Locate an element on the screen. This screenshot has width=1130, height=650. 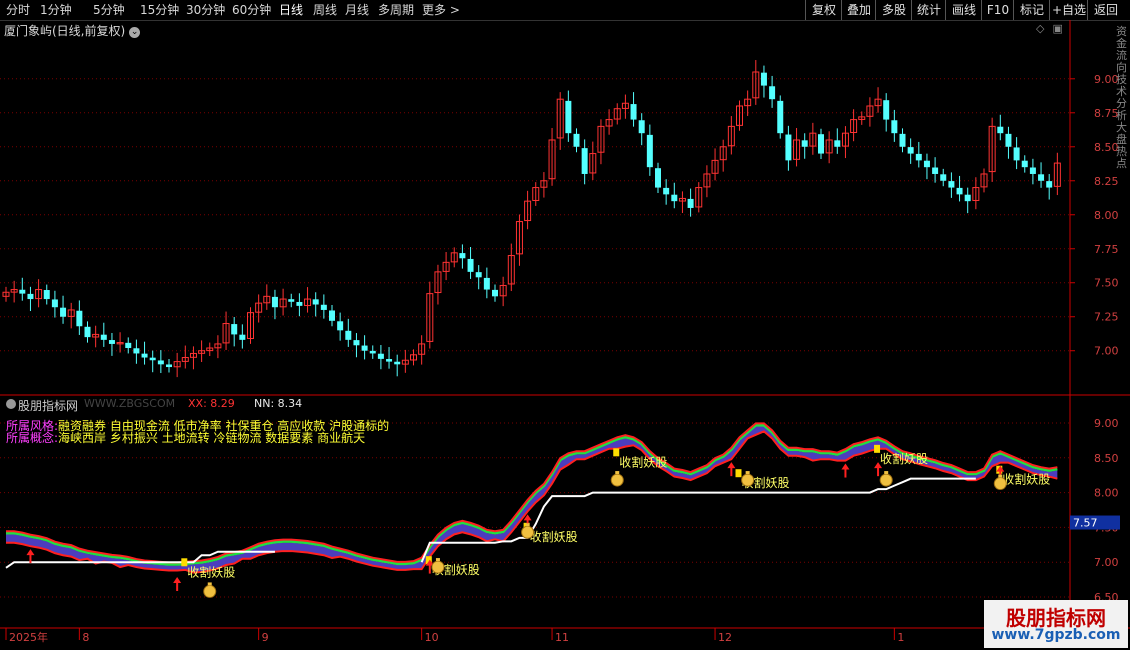
nn-value: NN: 8.34 is located at coordinates (278, 403).